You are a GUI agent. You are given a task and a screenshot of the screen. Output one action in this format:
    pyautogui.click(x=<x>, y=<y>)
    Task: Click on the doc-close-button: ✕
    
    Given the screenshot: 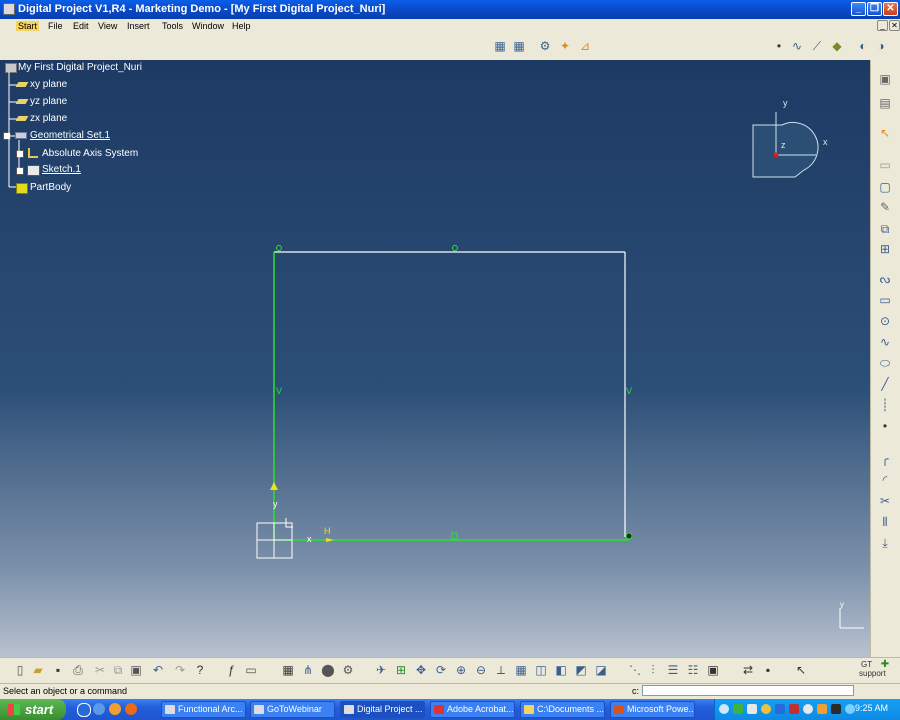 What is the action you would take?
    pyautogui.click(x=894, y=25)
    